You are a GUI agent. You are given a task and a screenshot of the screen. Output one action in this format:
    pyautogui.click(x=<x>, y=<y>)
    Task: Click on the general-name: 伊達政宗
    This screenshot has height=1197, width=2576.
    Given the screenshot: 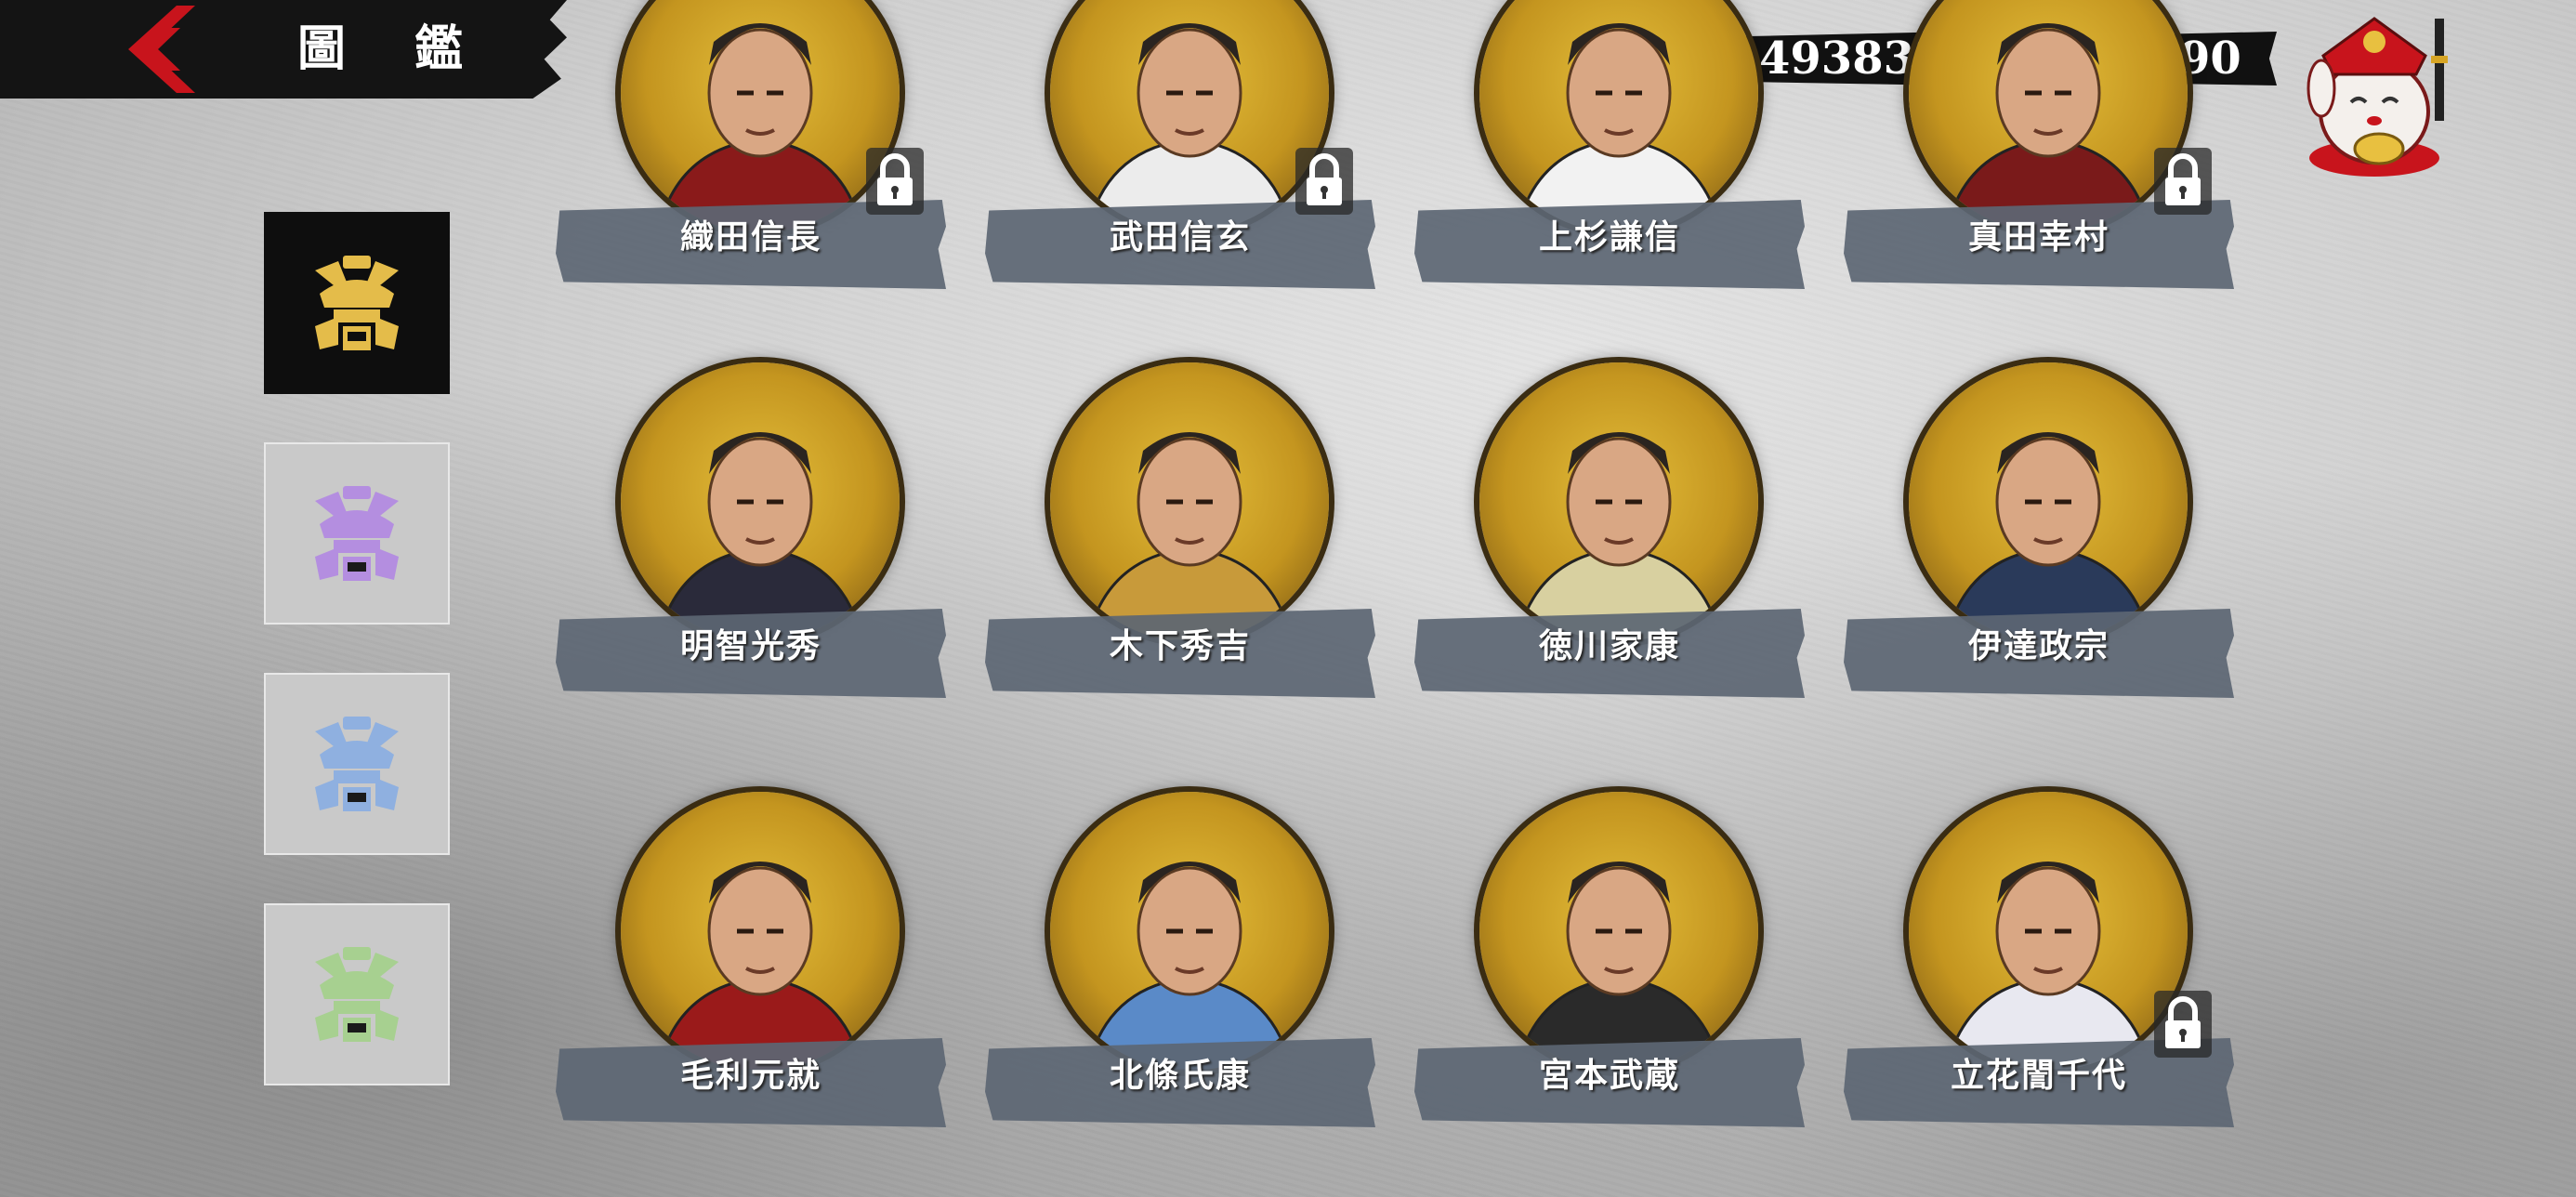 What is the action you would take?
    pyautogui.click(x=2038, y=645)
    